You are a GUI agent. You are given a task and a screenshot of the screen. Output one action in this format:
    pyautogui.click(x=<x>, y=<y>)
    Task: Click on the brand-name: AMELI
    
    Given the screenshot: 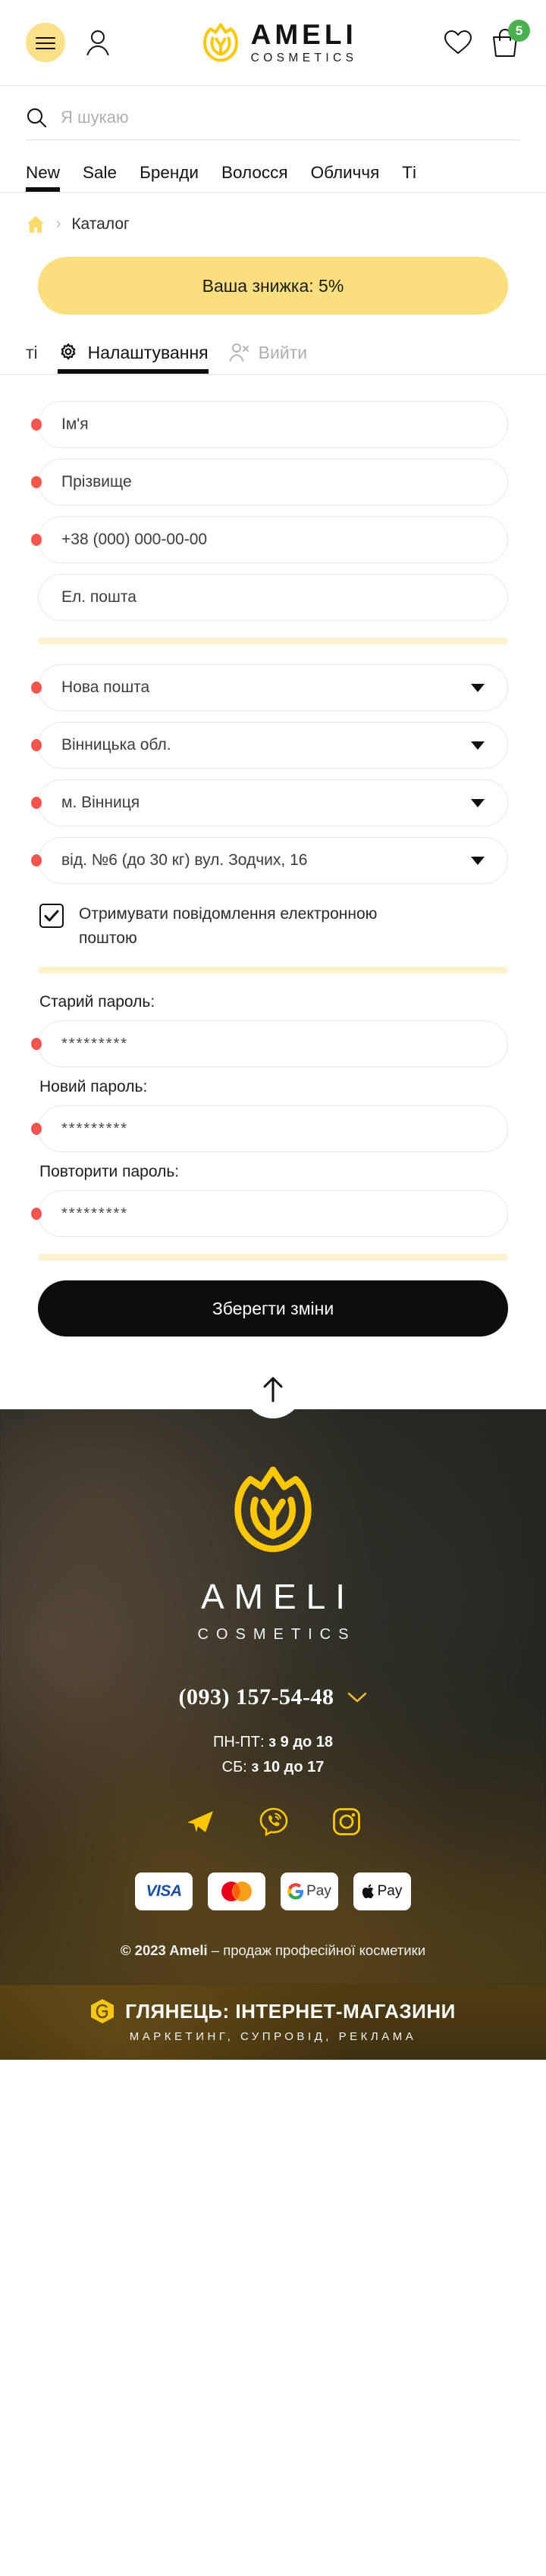 What is the action you would take?
    pyautogui.click(x=303, y=34)
    